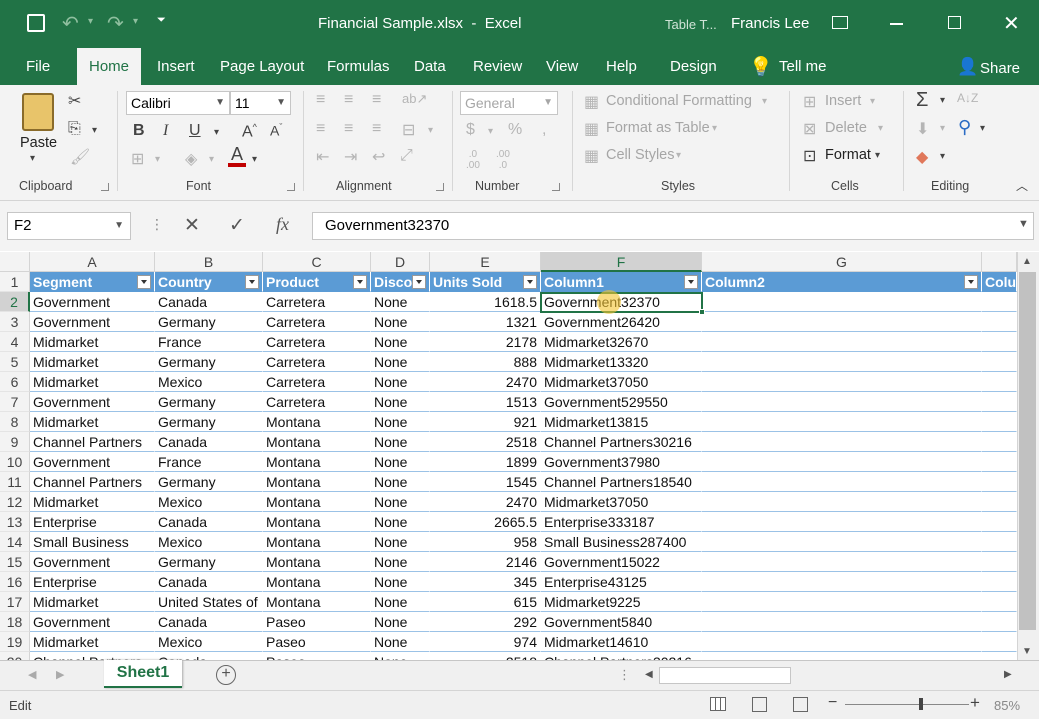 Image resolution: width=1039 pixels, height=719 pixels. Describe the element at coordinates (15, 362) in the screenshot. I see `row-header: 5` at that location.